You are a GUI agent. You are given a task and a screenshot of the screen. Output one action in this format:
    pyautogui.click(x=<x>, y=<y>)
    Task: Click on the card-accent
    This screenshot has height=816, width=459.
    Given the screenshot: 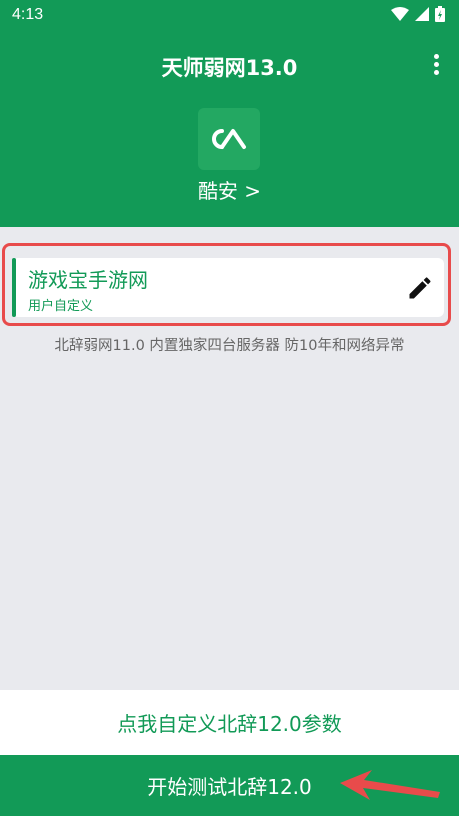 What is the action you would take?
    pyautogui.click(x=14, y=287)
    